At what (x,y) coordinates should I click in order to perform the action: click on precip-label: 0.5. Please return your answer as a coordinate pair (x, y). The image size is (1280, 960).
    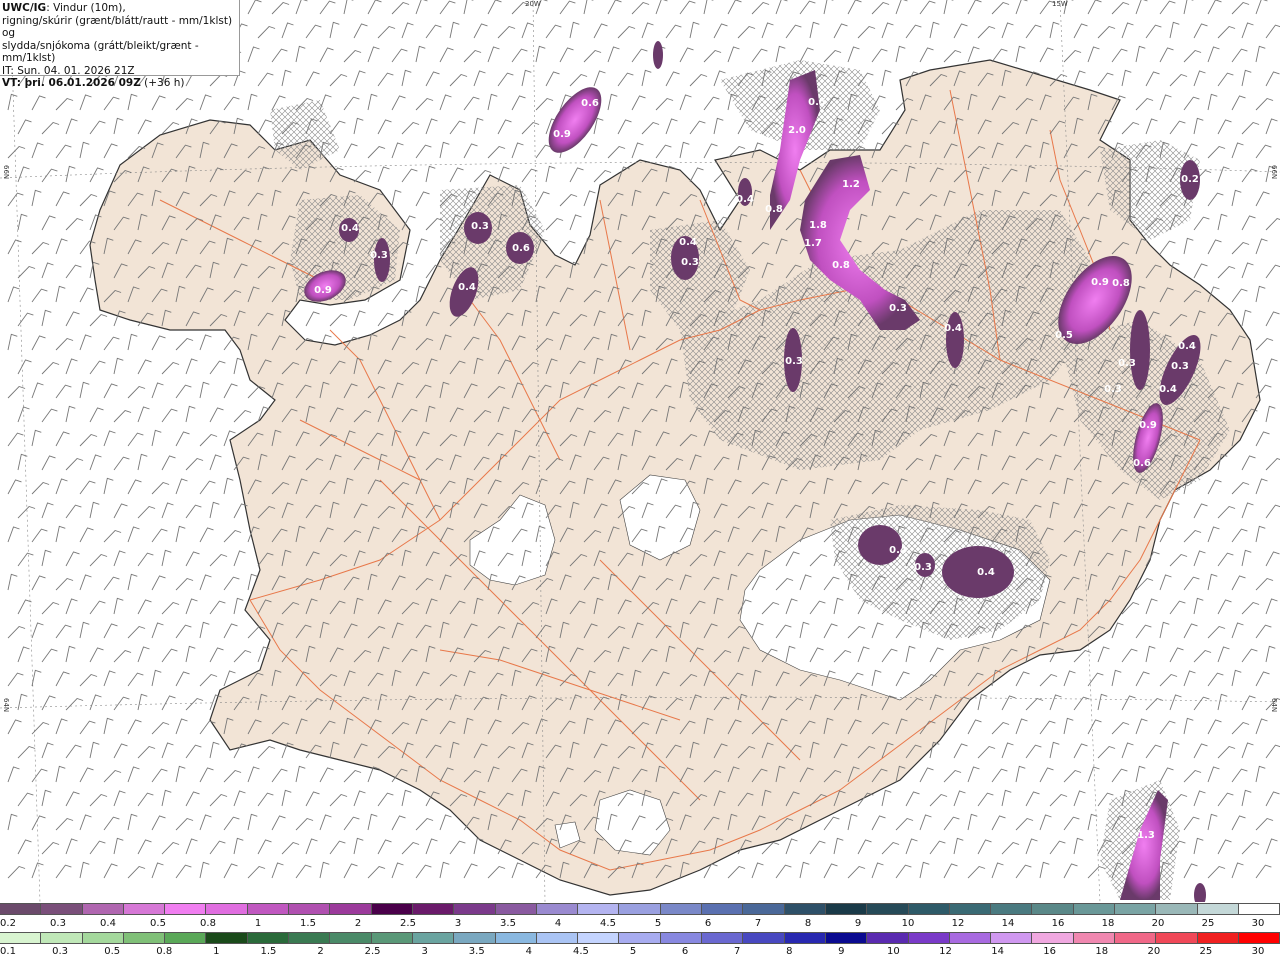
    Looking at the image, I should click on (1064, 335).